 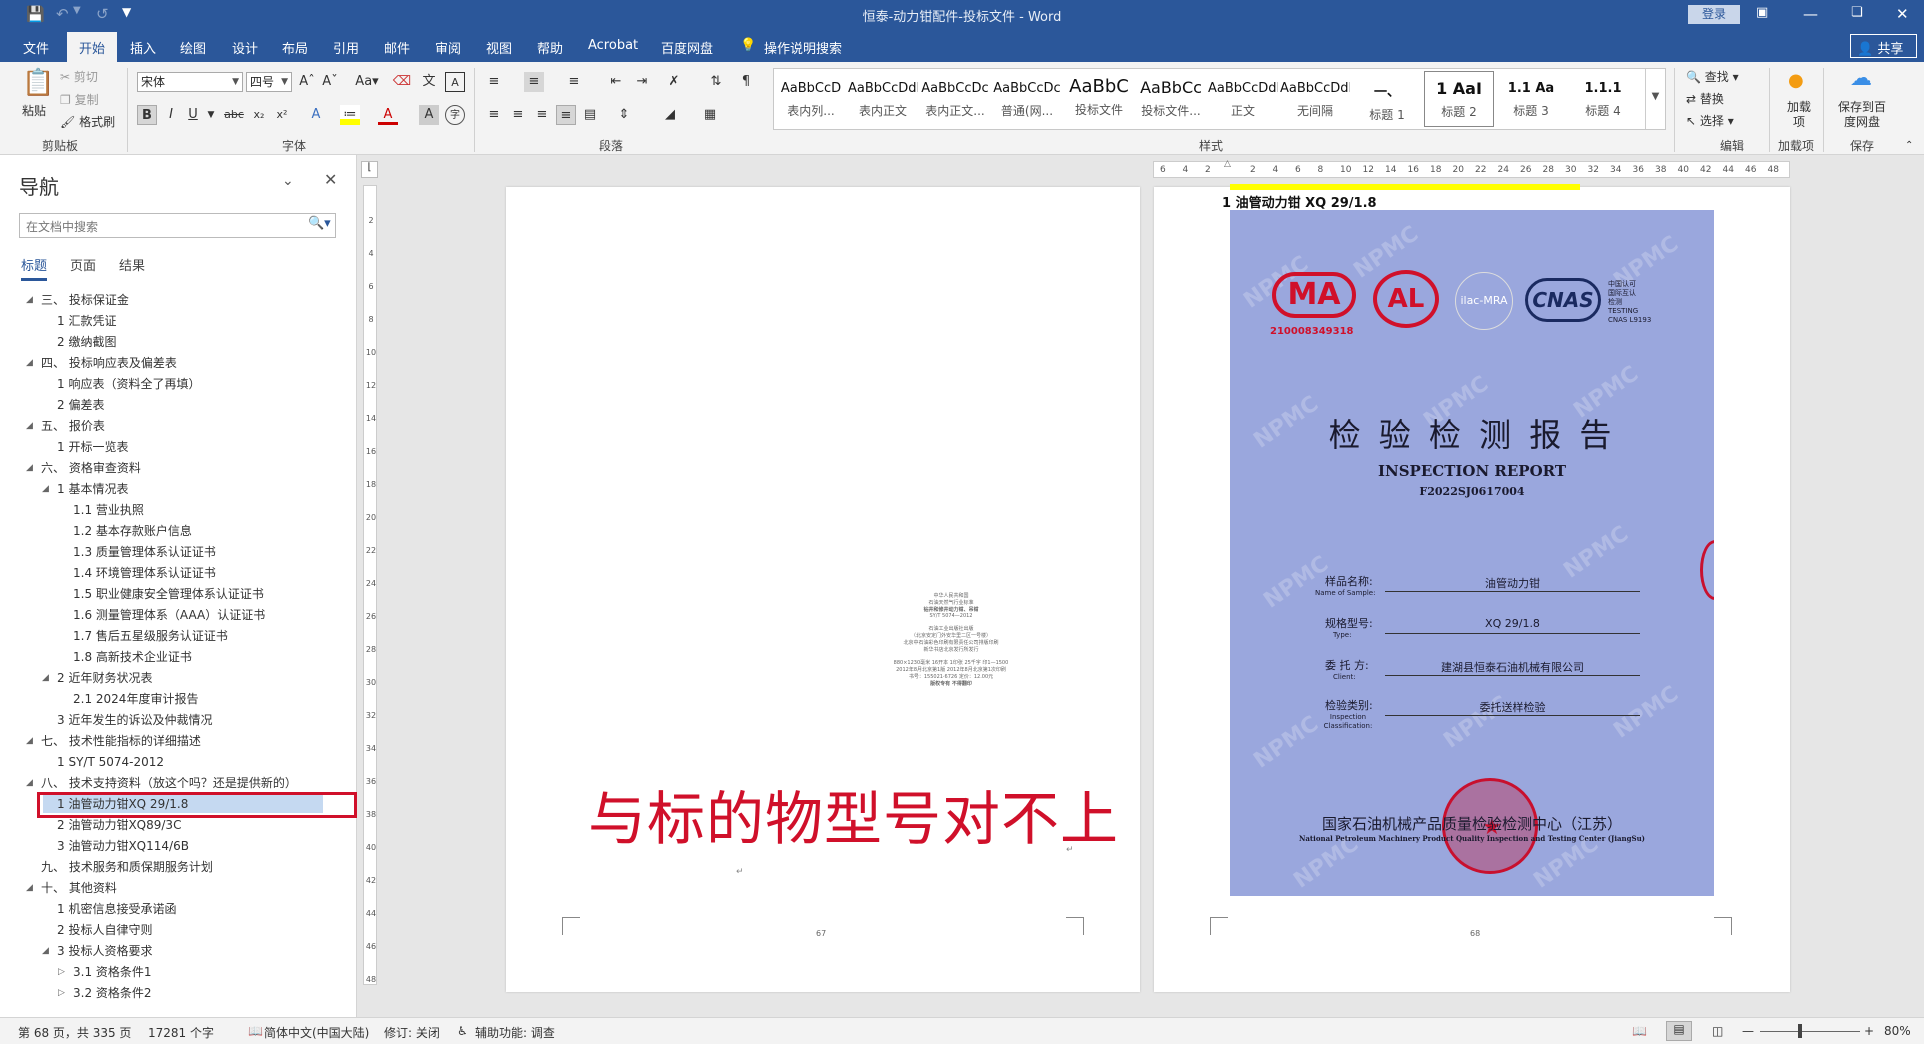 I want to click on zoom-in-icon: +, so click(x=1869, y=1031).